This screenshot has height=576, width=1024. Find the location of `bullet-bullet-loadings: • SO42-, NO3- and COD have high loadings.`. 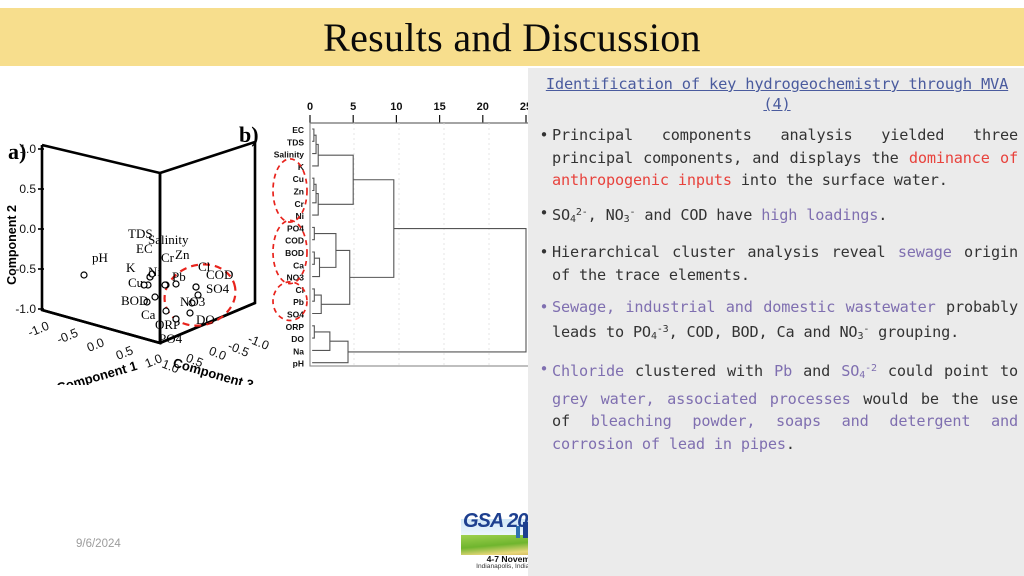

bullet-bullet-loadings: • SO42-, NO3- and COD have high loadings. is located at coordinates (777, 217).